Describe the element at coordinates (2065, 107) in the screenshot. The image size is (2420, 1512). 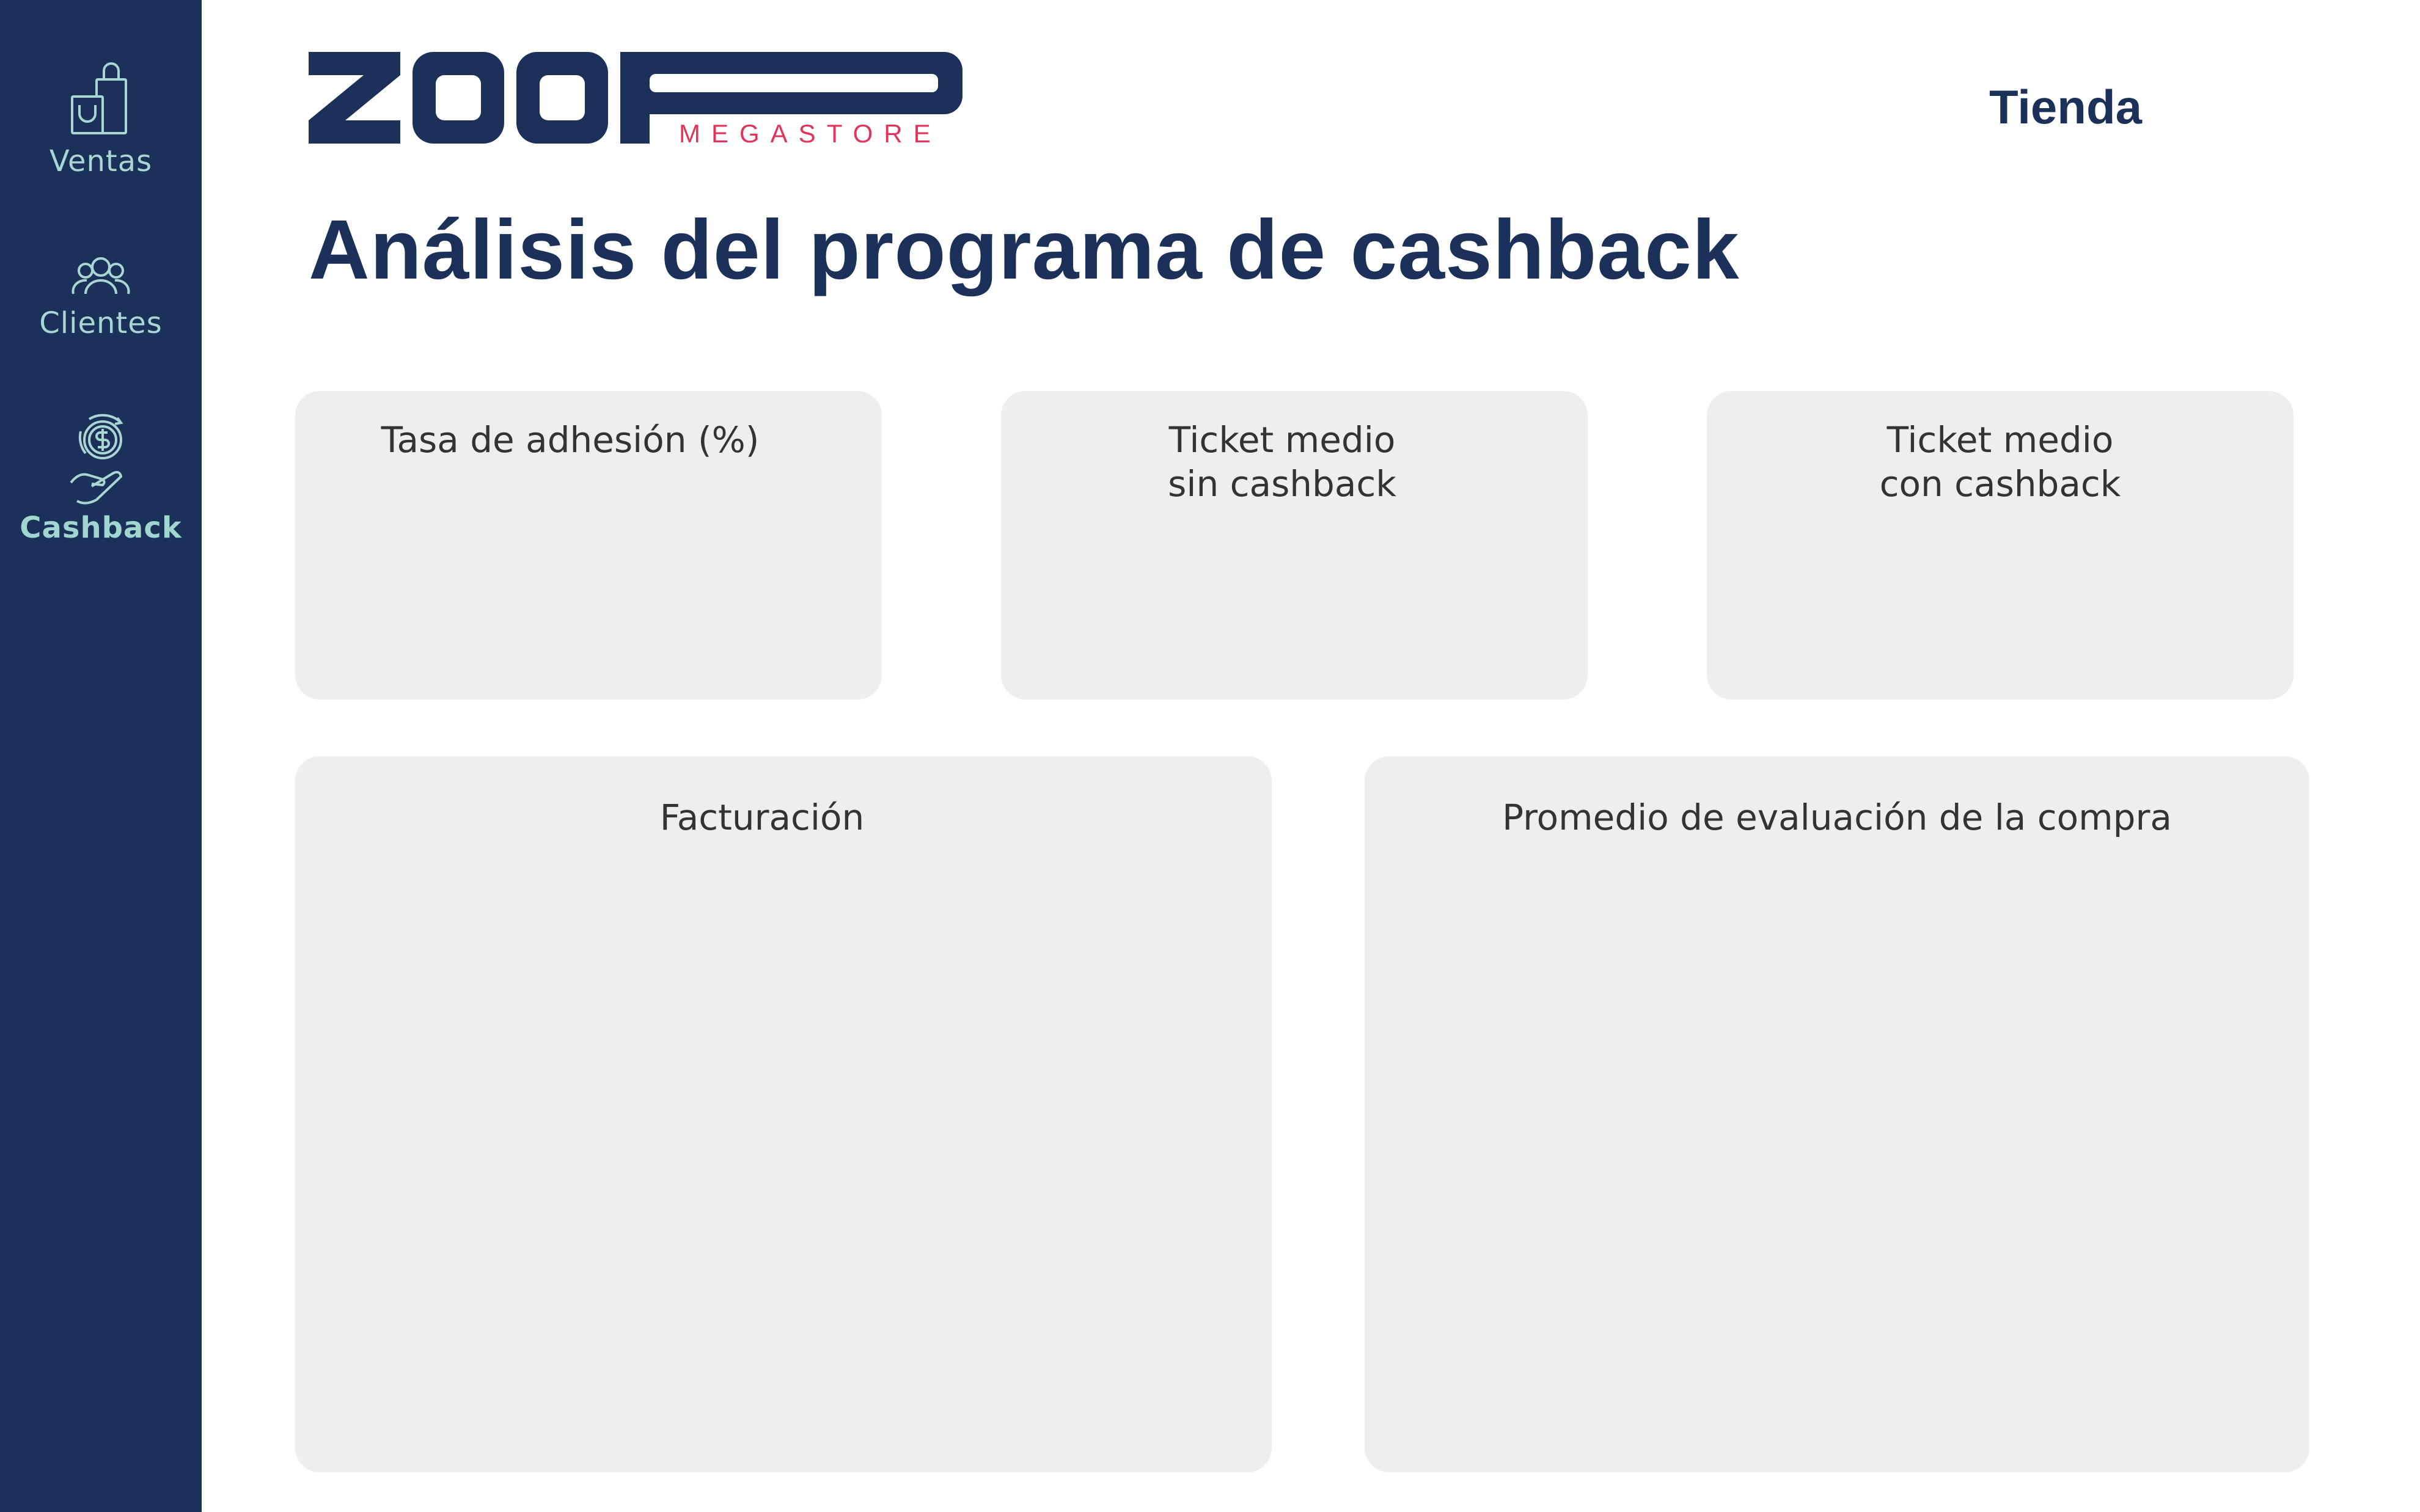
I see `store-label: Tienda` at that location.